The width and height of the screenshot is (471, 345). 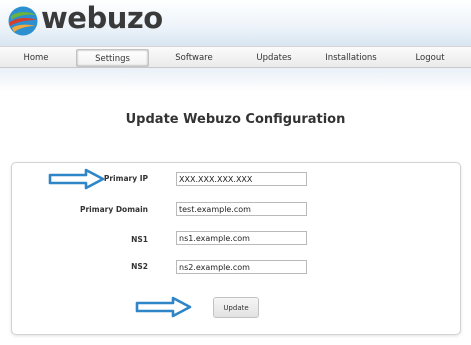 What do you see at coordinates (241, 179) in the screenshot?
I see `primary-ip-input` at bounding box center [241, 179].